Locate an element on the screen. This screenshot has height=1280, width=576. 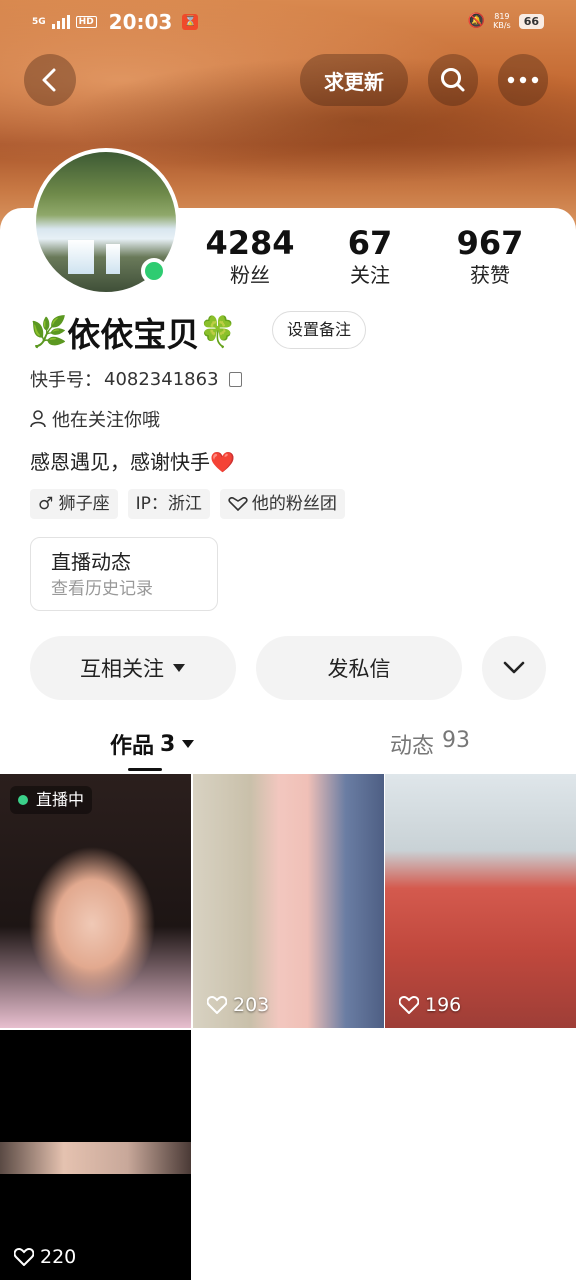
tab-moments-label: 动态 is located at coordinates (412, 746).